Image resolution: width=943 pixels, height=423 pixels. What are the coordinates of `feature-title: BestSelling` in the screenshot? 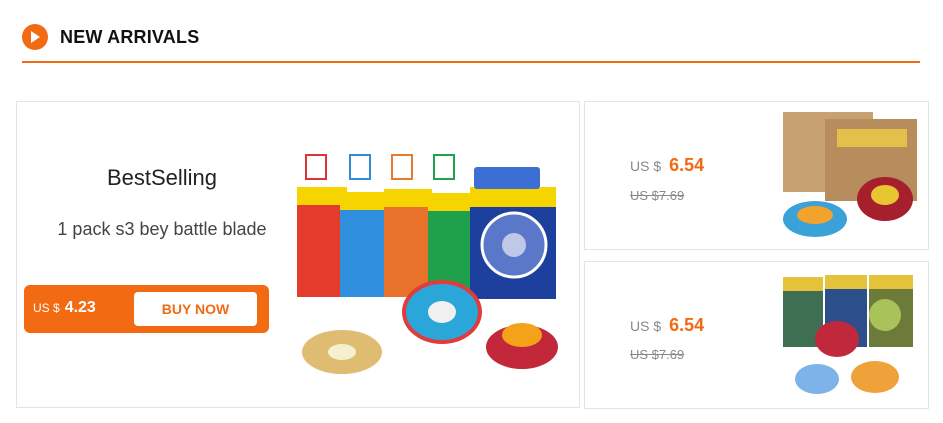 It's located at (162, 177).